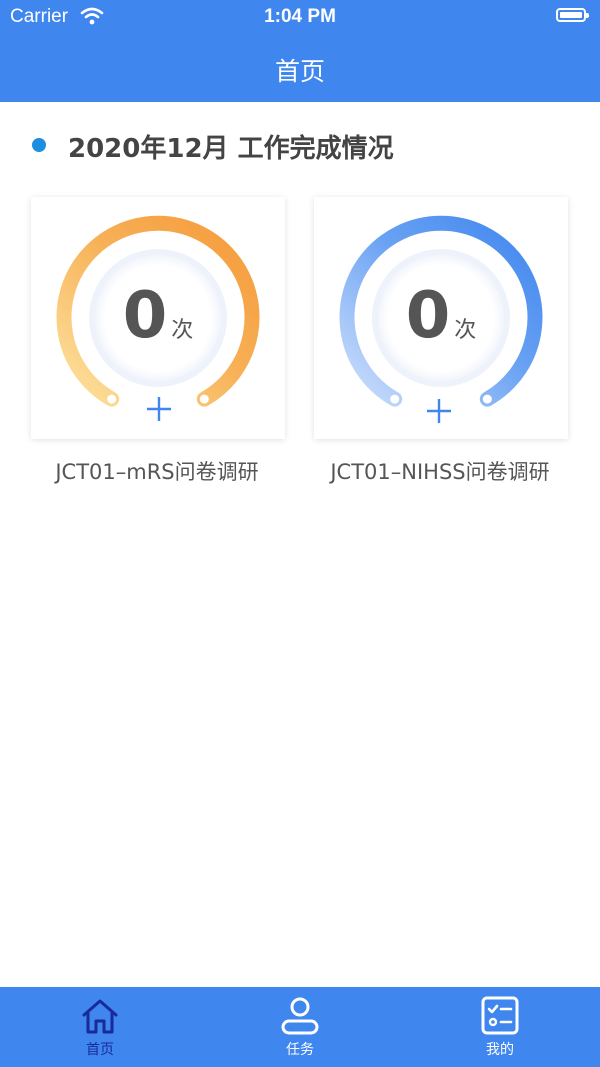 This screenshot has height=1067, width=600. Describe the element at coordinates (300, 1050) in the screenshot. I see `tab-label: 任务` at that location.